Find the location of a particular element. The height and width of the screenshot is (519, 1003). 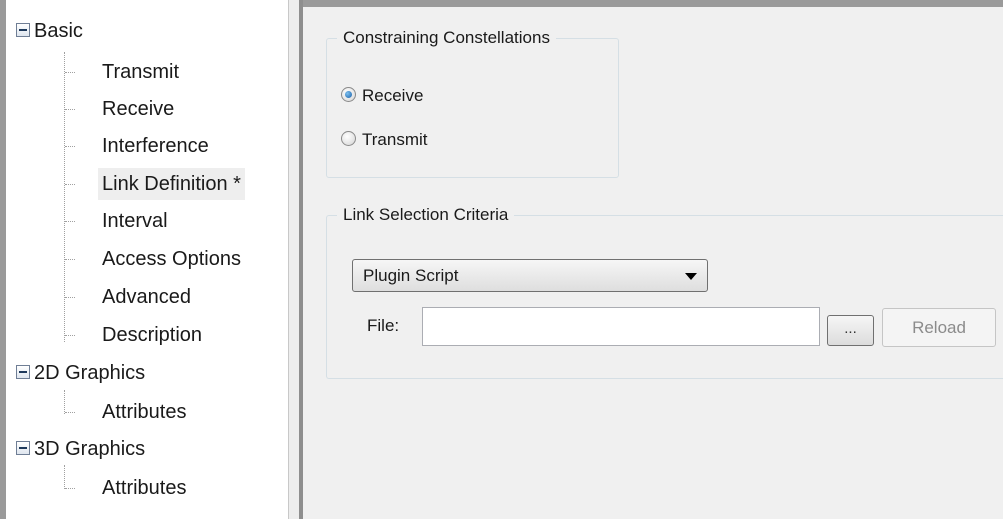

tree-item-transmit: Transmit is located at coordinates (140, 72).